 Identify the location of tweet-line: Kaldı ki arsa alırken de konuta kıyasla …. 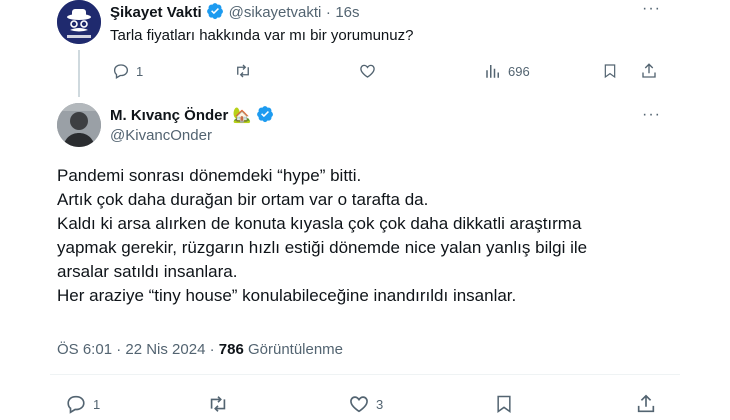
(319, 223).